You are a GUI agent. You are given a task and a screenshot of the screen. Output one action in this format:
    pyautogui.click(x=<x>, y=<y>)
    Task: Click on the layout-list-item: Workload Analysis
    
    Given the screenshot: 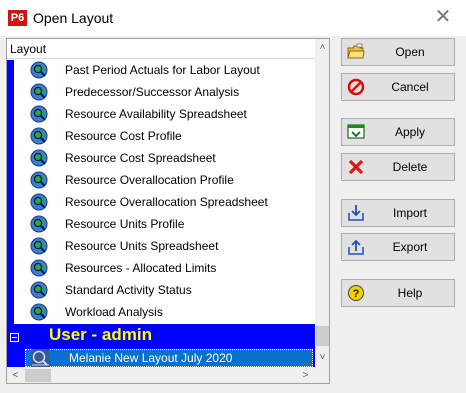 What is the action you would take?
    pyautogui.click(x=161, y=312)
    